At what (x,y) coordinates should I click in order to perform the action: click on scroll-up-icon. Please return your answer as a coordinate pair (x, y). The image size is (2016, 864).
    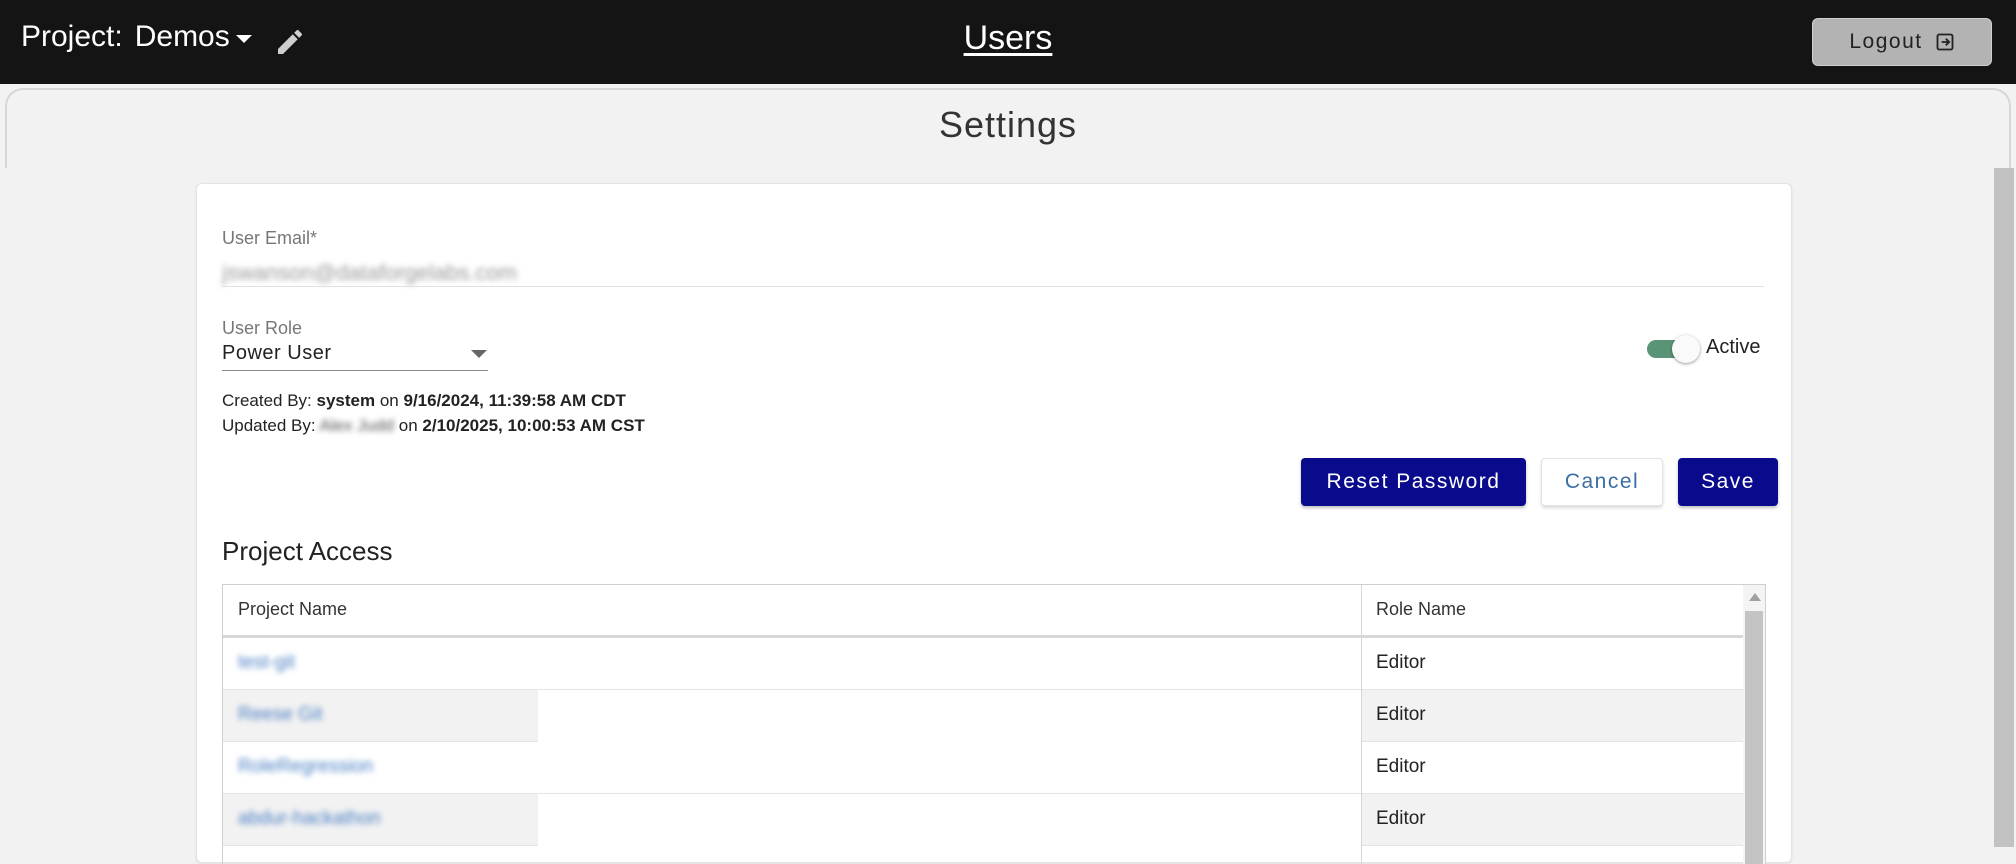
    Looking at the image, I should click on (1755, 597).